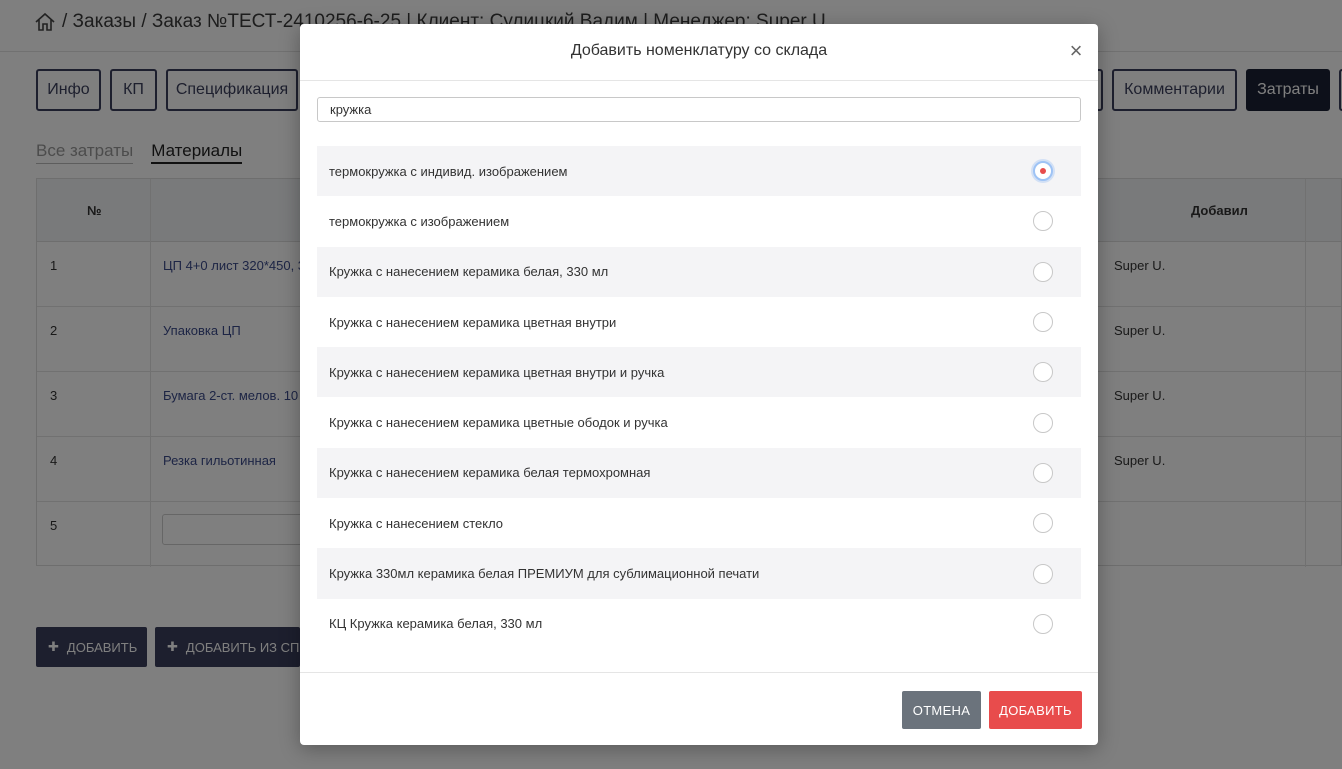 This screenshot has height=769, width=1342. I want to click on modal-header: Добавить номенклатуру со склада ×, so click(699, 52).